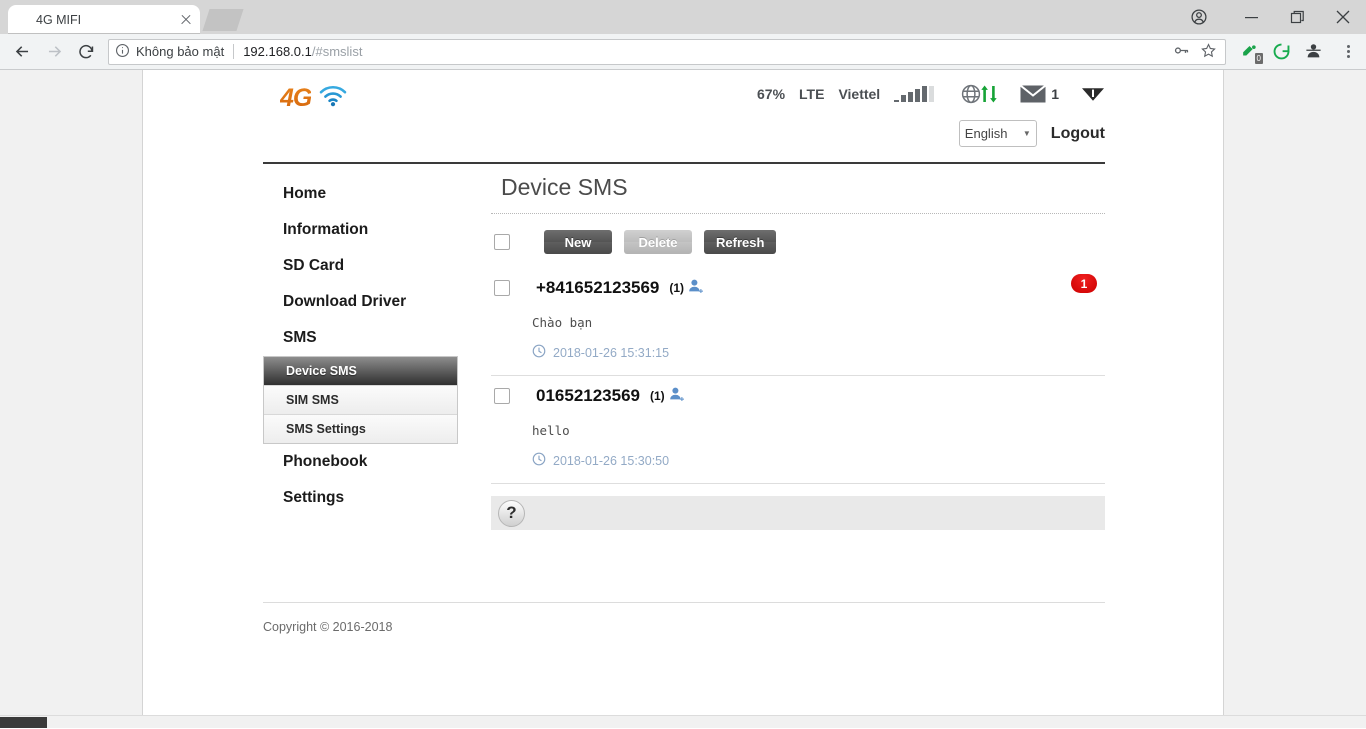 The image size is (1366, 729). I want to click on unread-badge: 1, so click(1084, 283).